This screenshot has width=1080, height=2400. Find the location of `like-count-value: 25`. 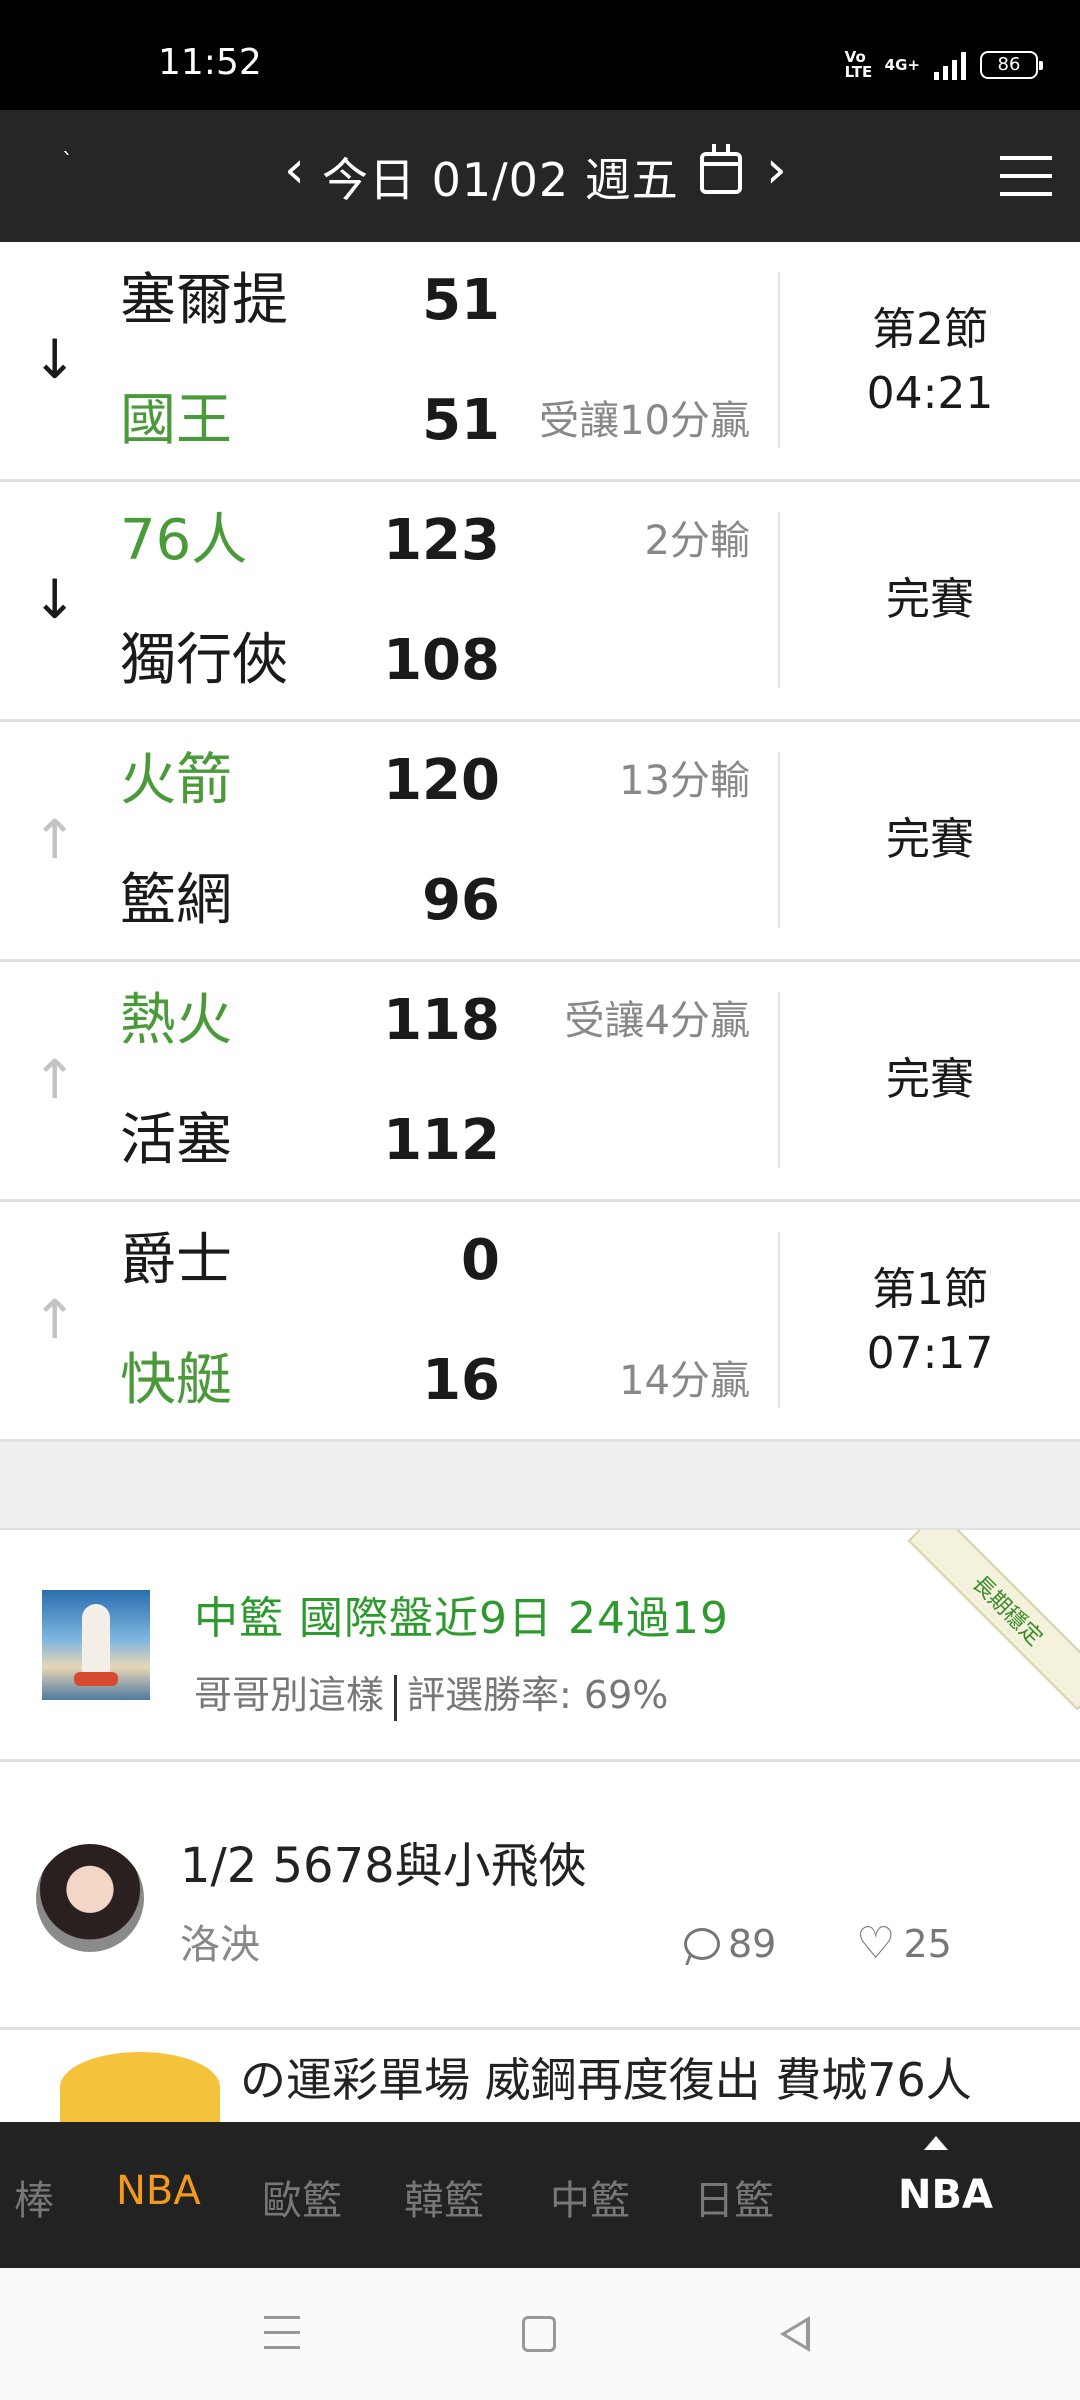

like-count-value: 25 is located at coordinates (927, 1944).